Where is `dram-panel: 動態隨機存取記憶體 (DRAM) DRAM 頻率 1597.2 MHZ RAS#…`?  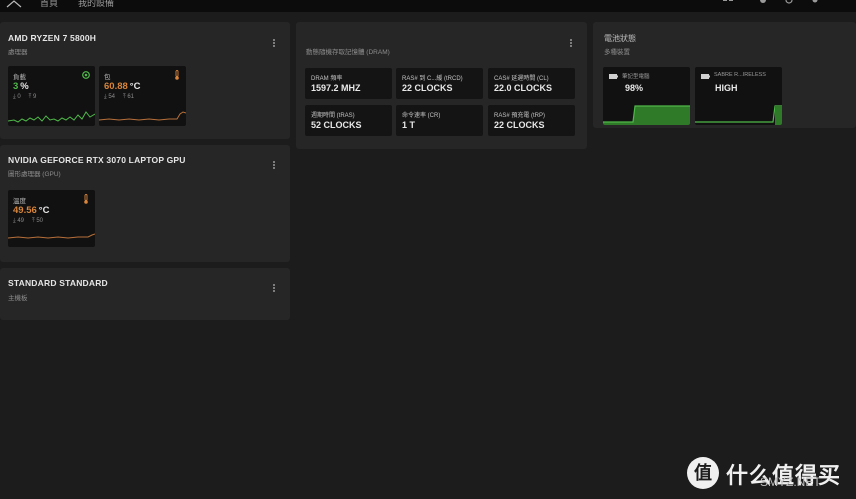
dram-panel: 動態隨機存取記憶體 (DRAM) DRAM 頻率 1597.2 MHZ RAS#… is located at coordinates (441, 85).